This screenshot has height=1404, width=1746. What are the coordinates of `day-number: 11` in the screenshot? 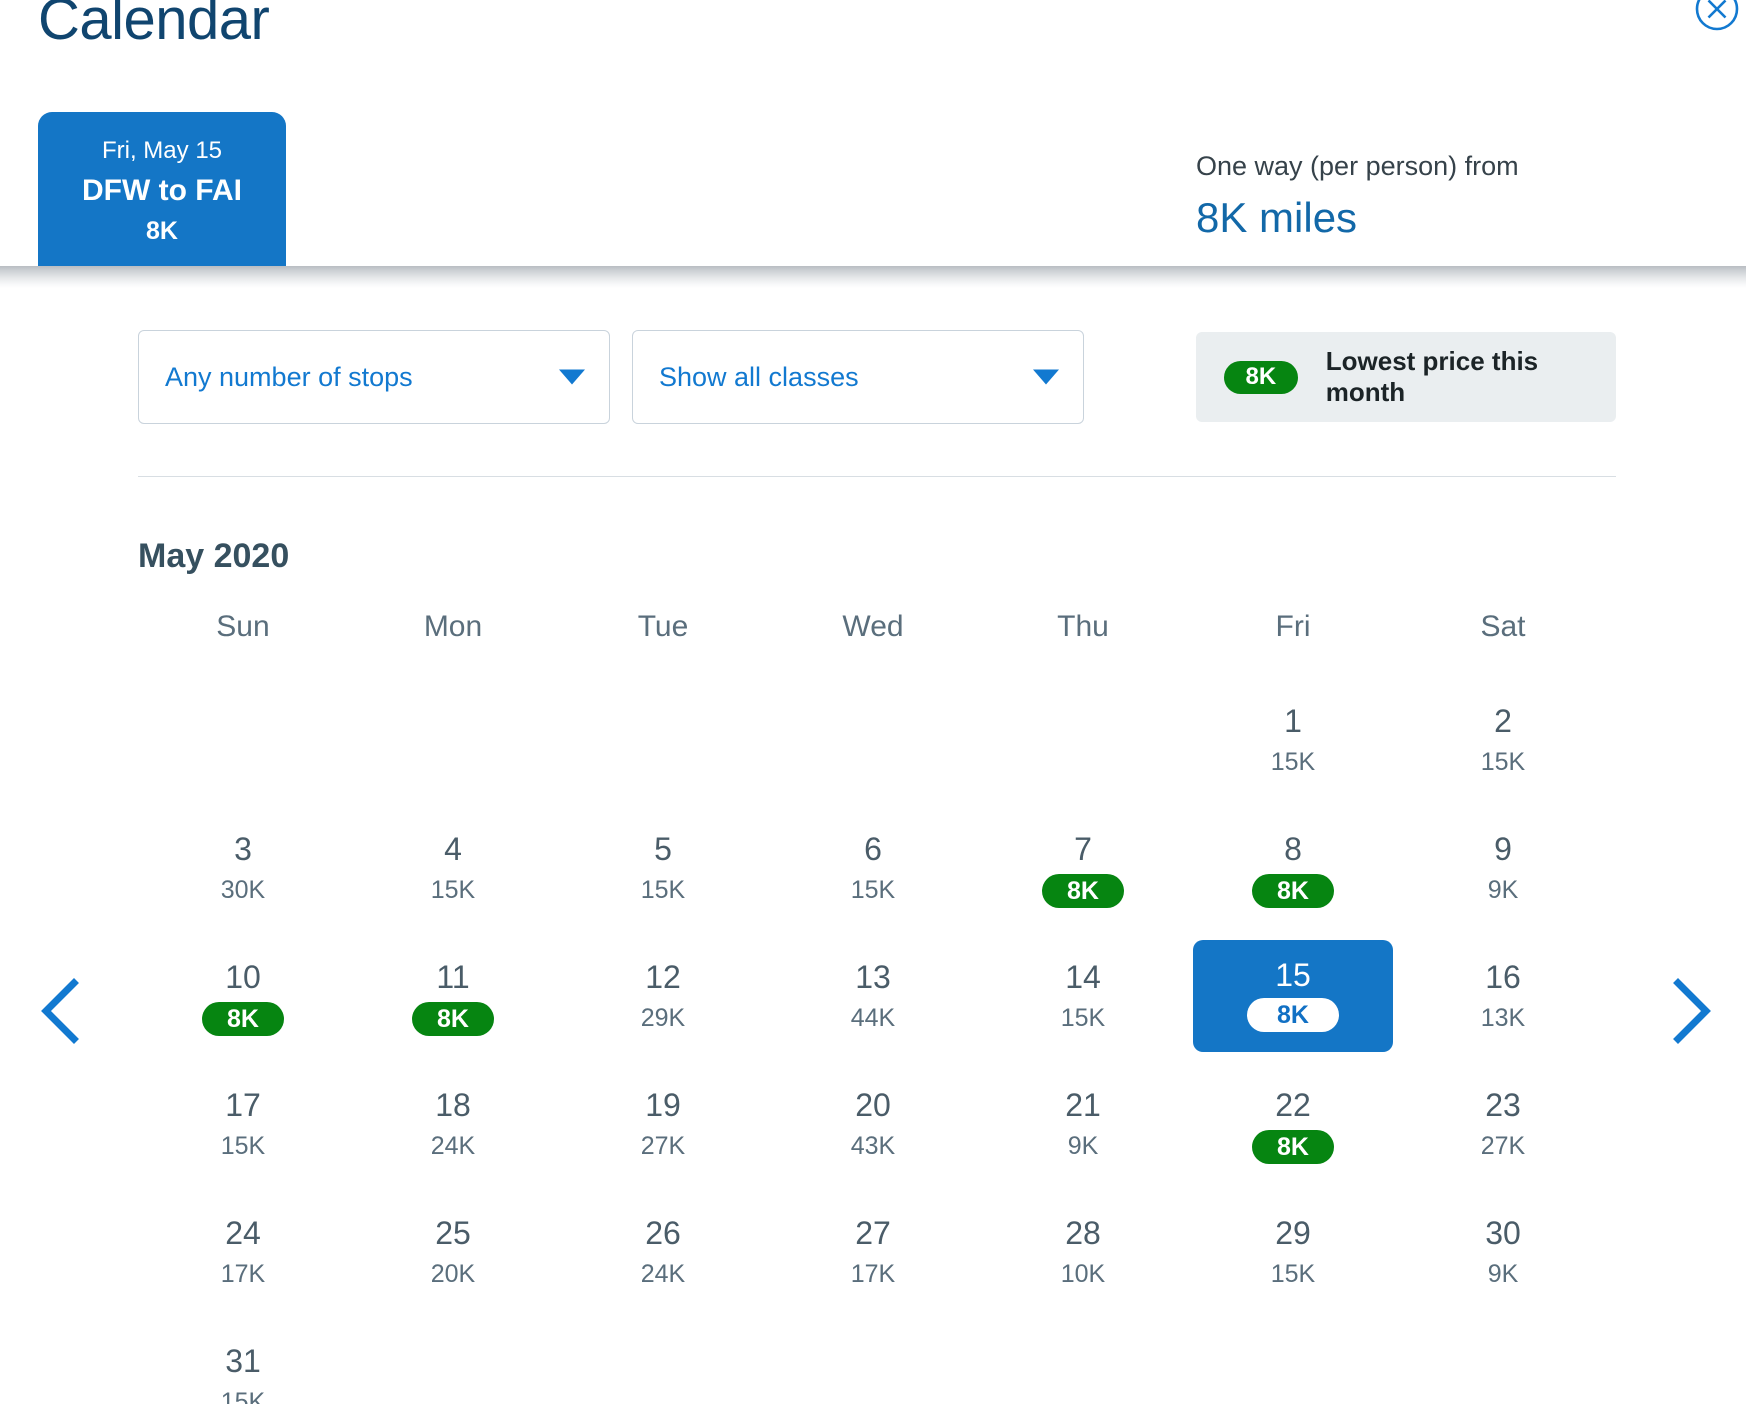 It's located at (453, 977).